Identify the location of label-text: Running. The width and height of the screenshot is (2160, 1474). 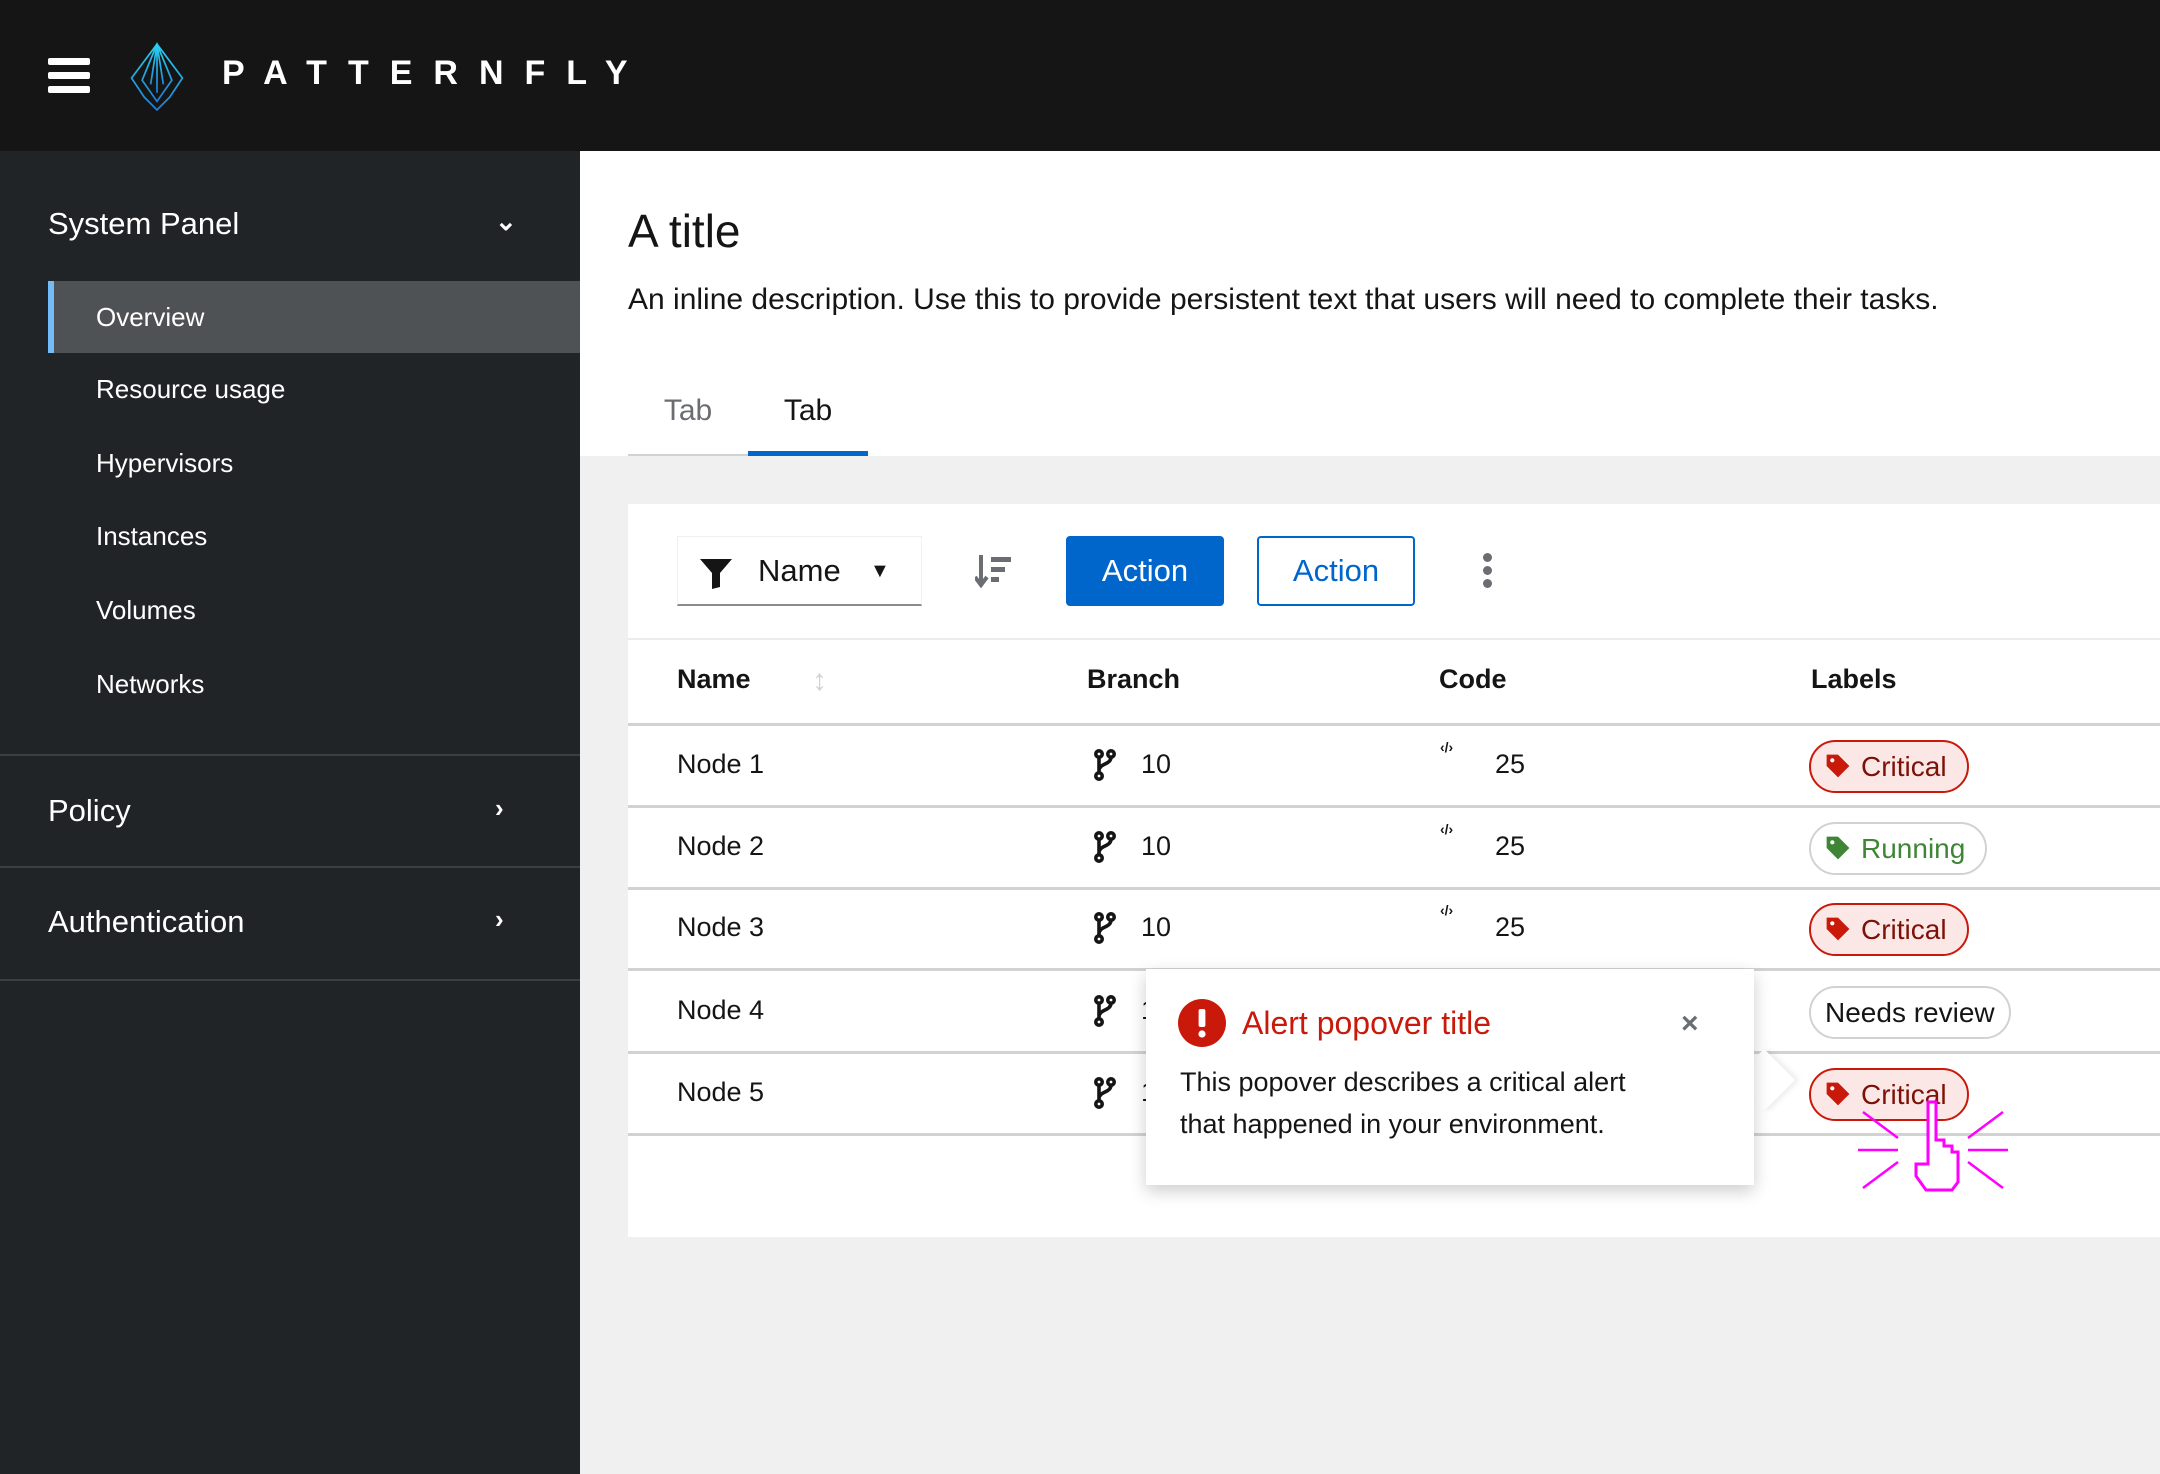
(1913, 848).